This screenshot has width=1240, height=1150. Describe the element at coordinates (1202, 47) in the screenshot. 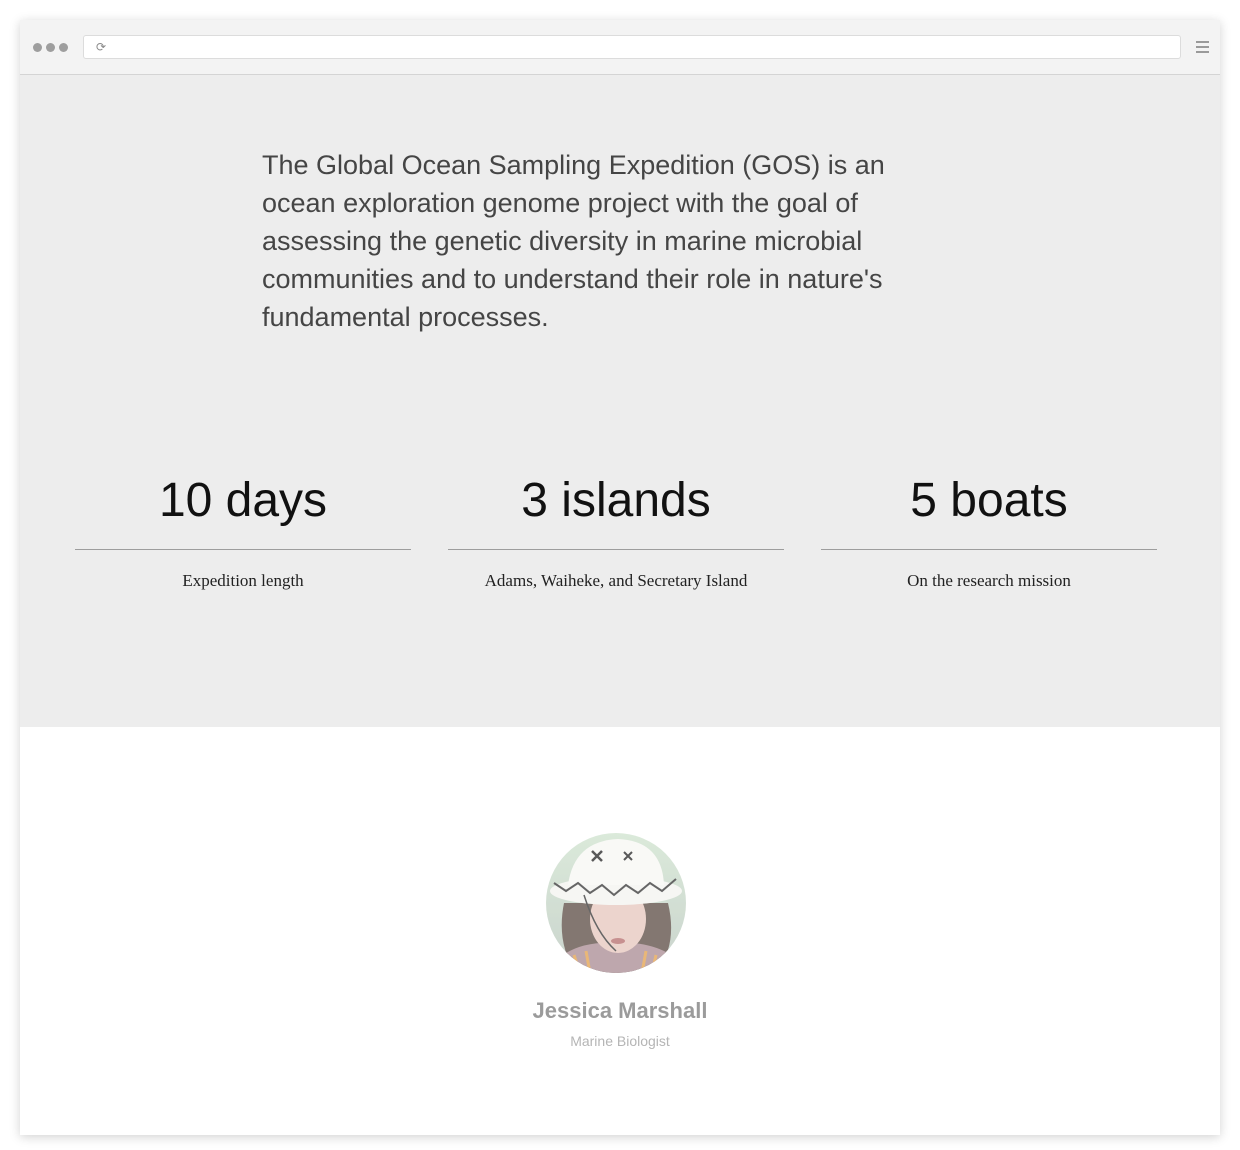

I see `hamburger-menu-icon` at that location.